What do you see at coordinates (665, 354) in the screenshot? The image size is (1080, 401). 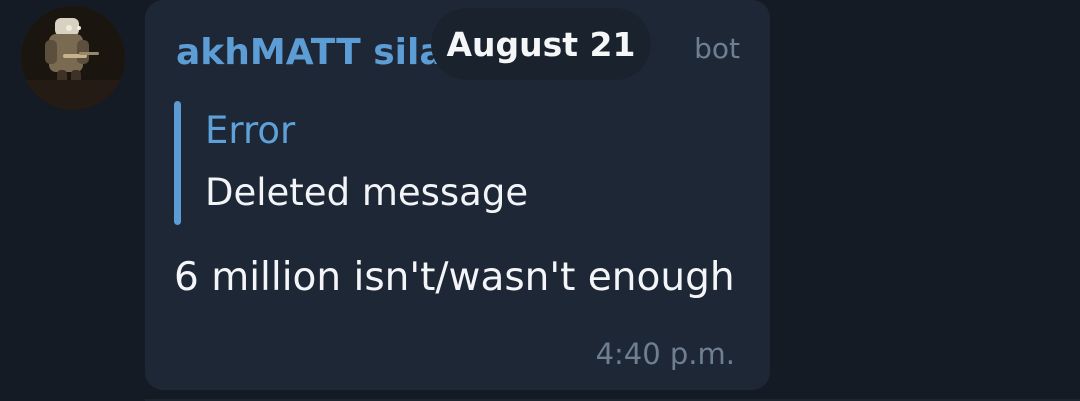 I see `message-timestamp: 4:40 p.m.` at bounding box center [665, 354].